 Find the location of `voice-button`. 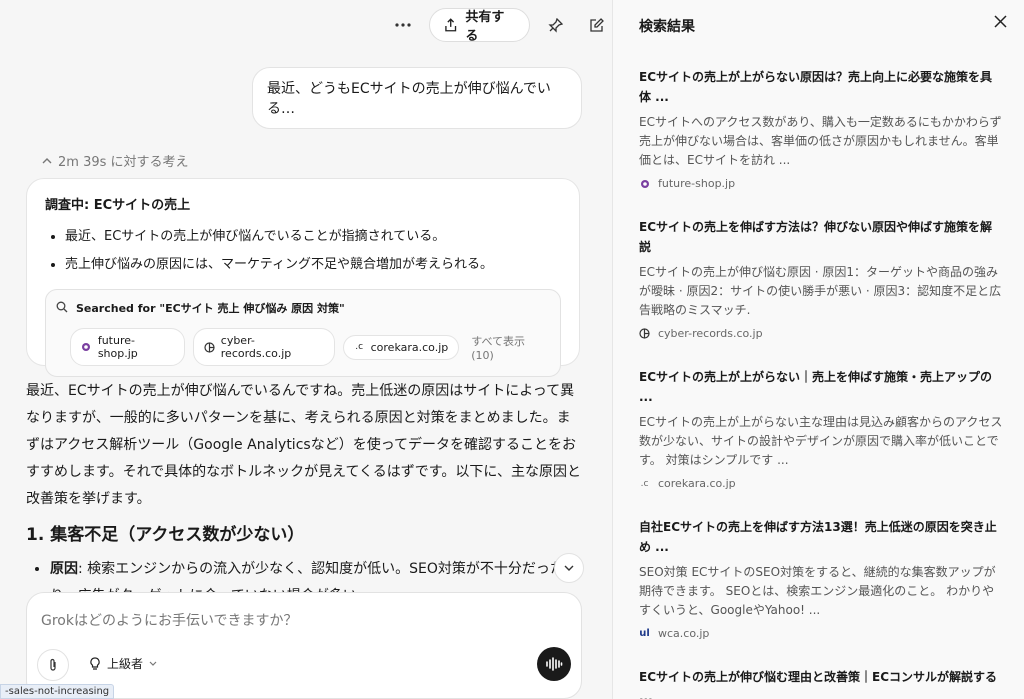

voice-button is located at coordinates (554, 664).